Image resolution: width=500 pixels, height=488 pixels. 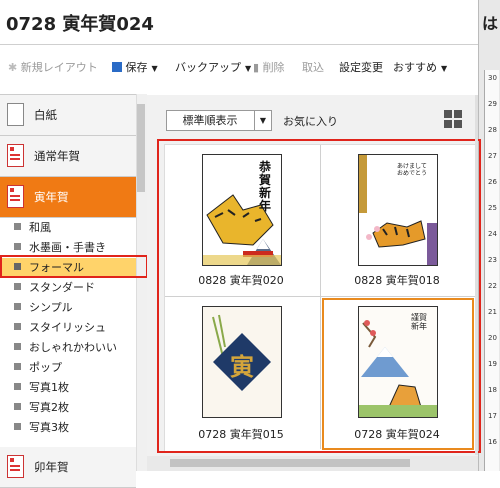 I want to click on new-layout-button: ✱ 新規レイアウト, so click(x=53, y=68).